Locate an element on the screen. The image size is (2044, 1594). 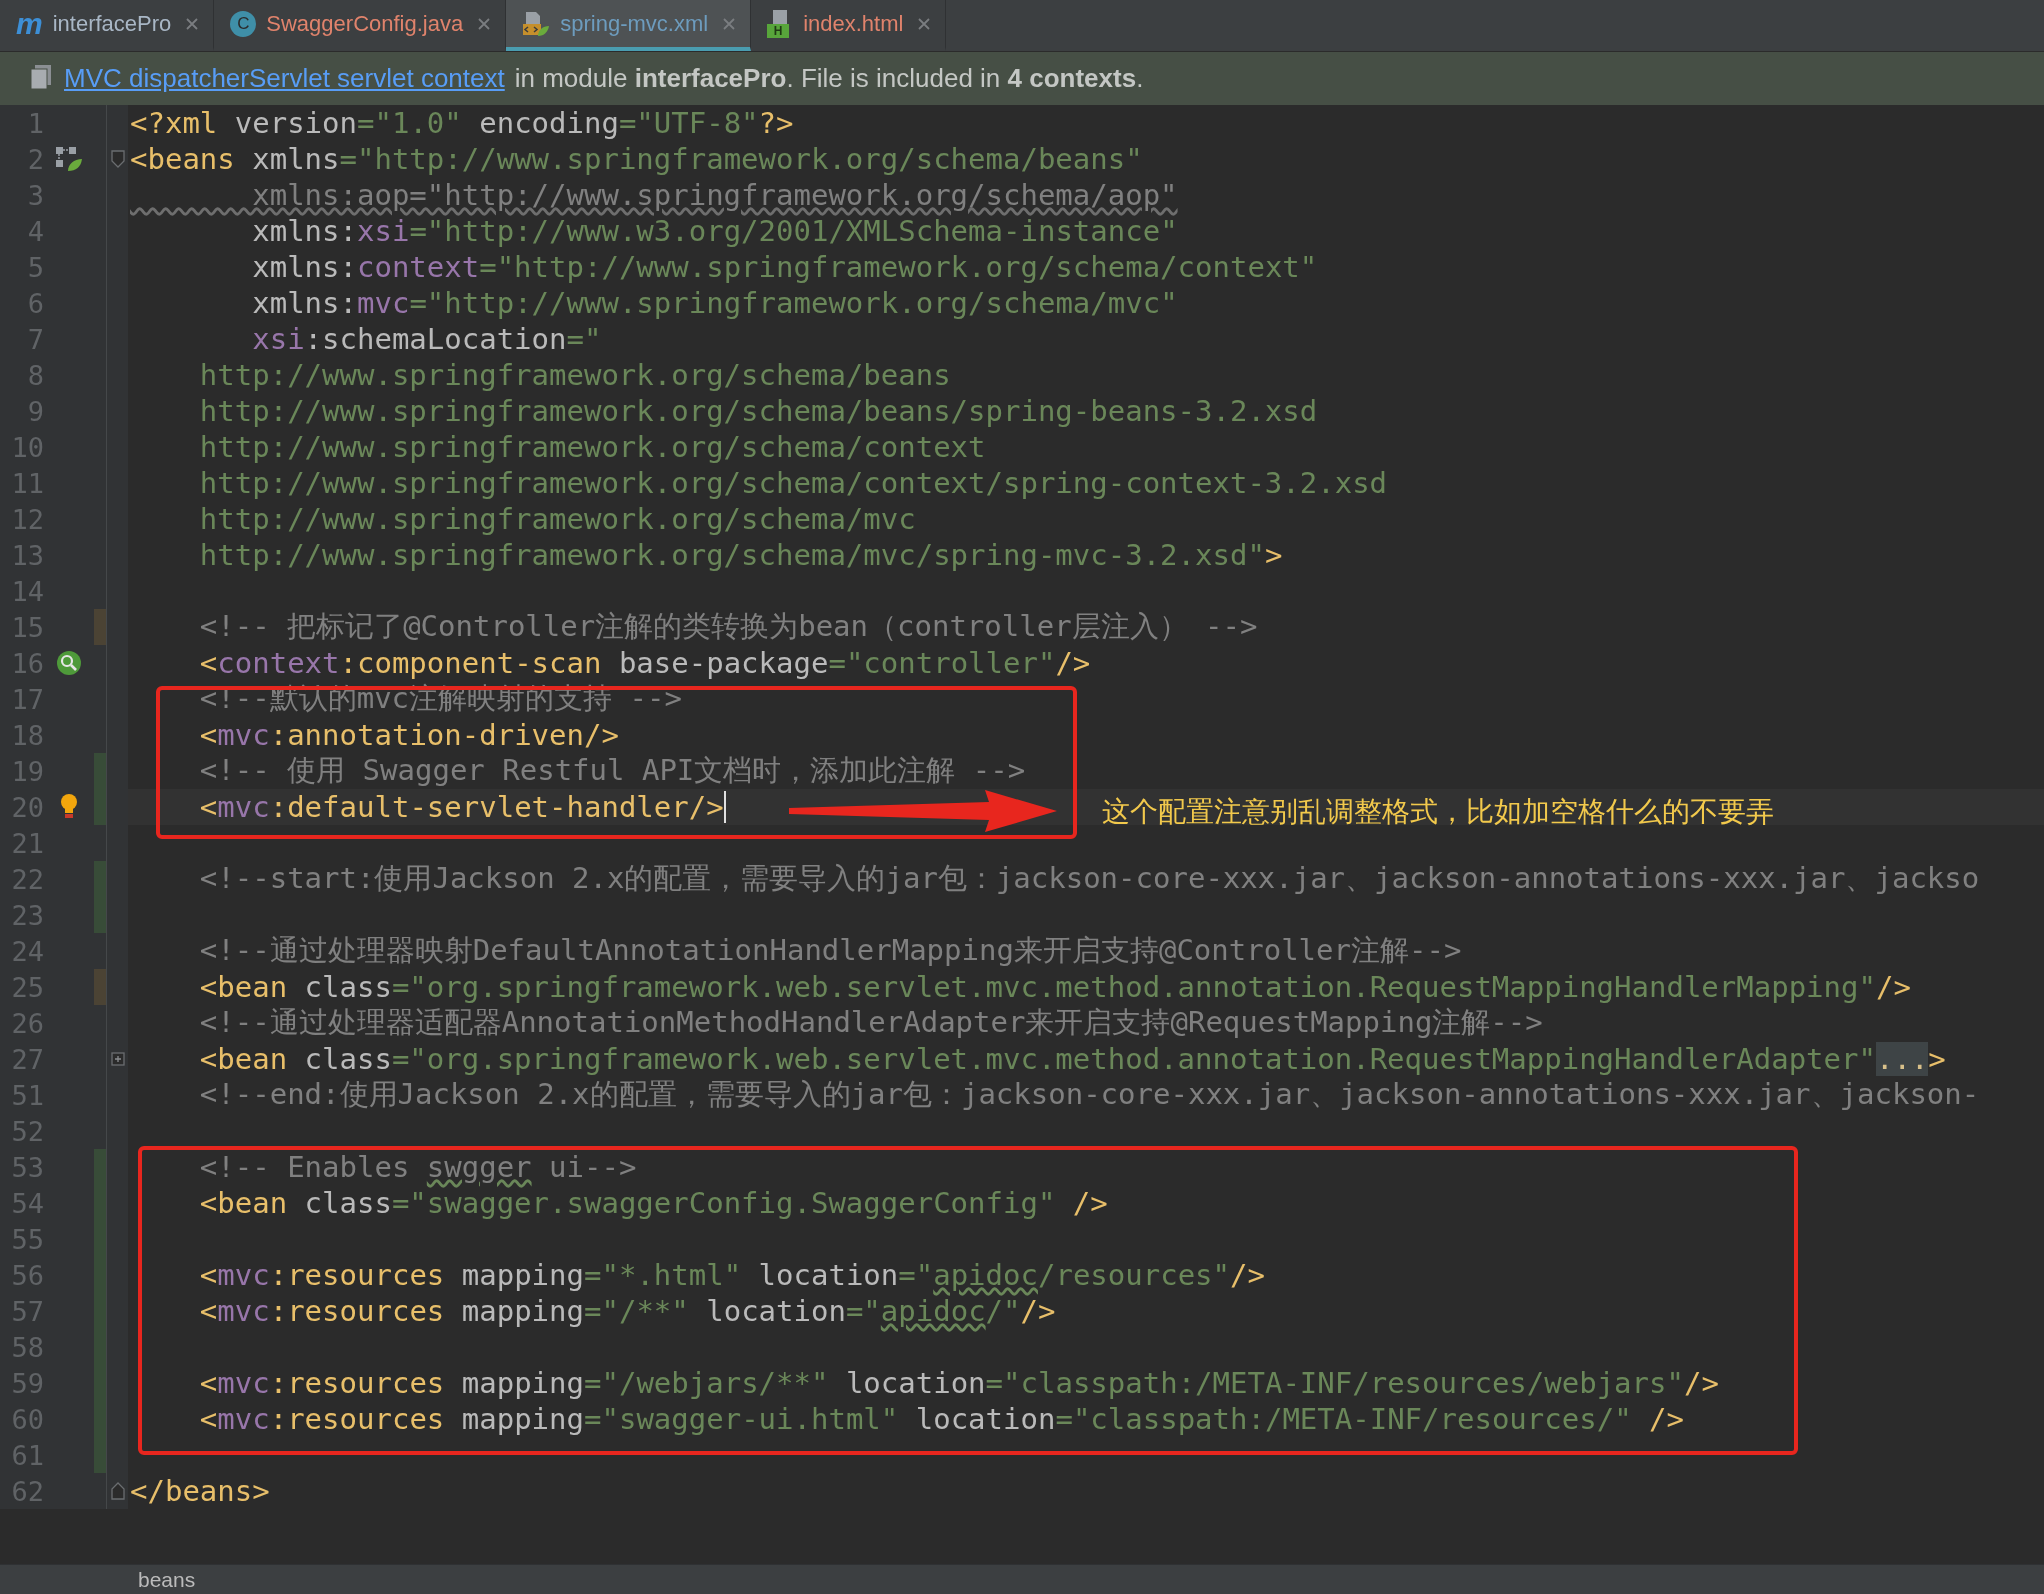
text-cursor is located at coordinates (724, 807).